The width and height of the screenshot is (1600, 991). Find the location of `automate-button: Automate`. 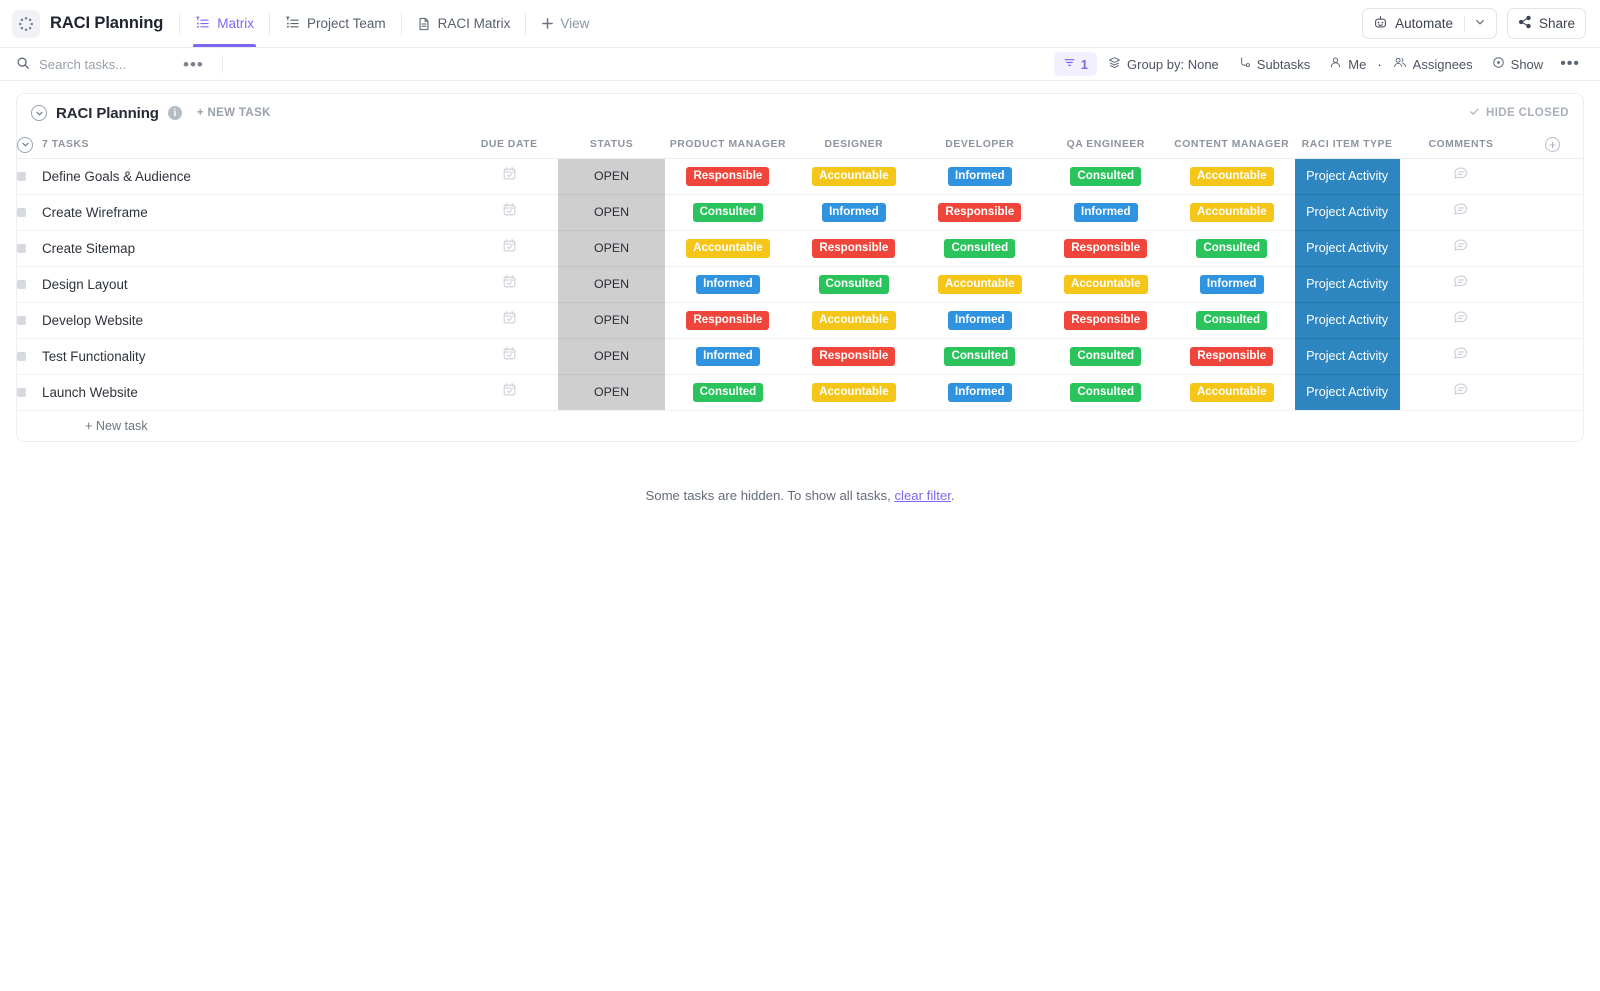

automate-button: Automate is located at coordinates (1429, 23).